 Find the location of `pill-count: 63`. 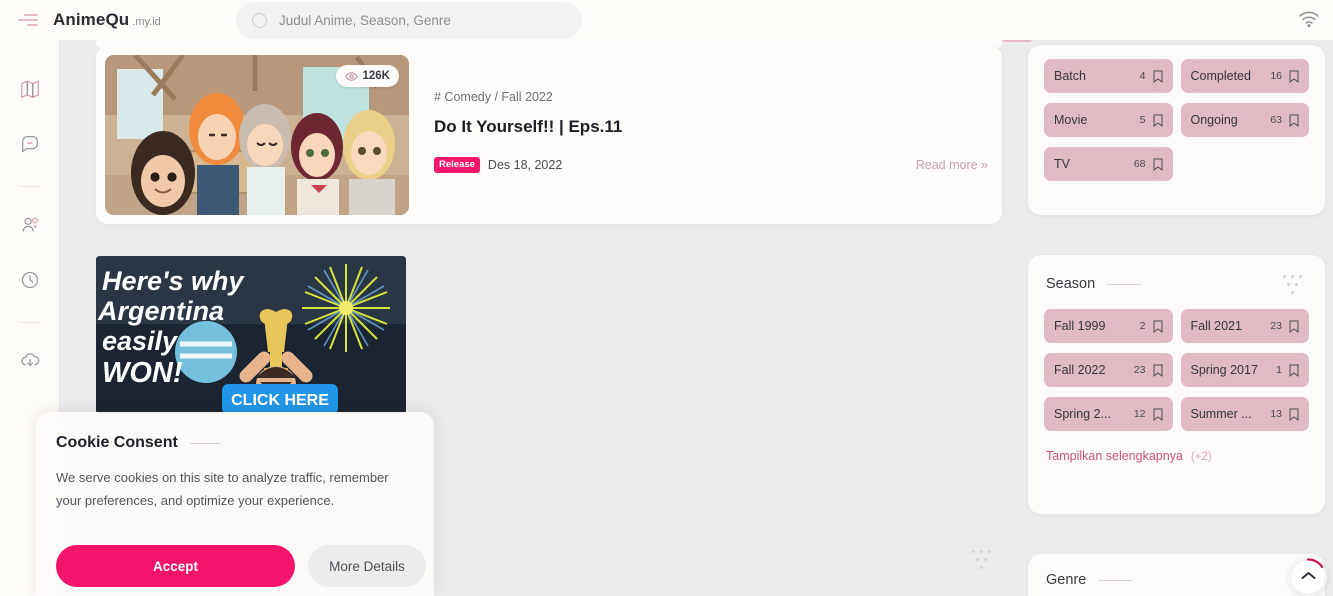

pill-count: 63 is located at coordinates (1276, 120).